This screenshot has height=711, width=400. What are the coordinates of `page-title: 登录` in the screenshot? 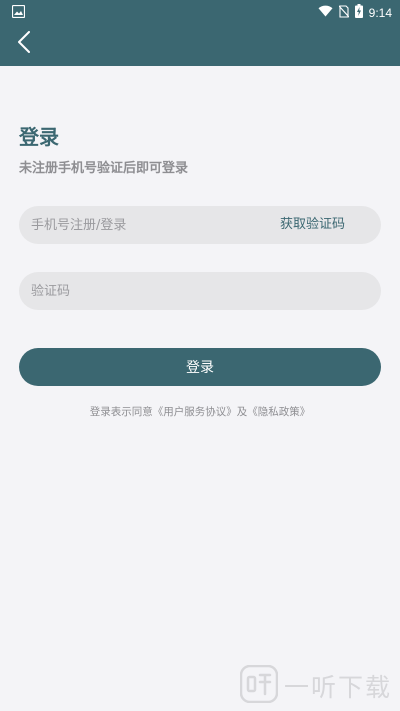 It's located at (39, 137).